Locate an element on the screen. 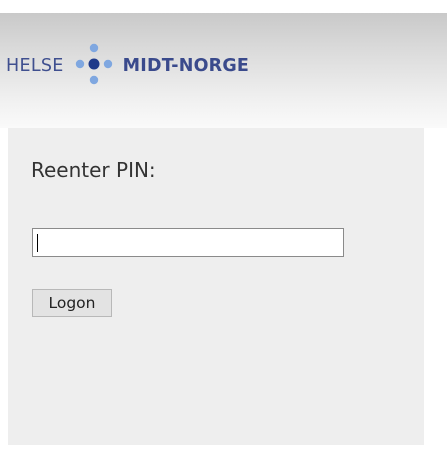 Image resolution: width=447 pixels, height=451 pixels. logon-button: Logon is located at coordinates (72, 303).